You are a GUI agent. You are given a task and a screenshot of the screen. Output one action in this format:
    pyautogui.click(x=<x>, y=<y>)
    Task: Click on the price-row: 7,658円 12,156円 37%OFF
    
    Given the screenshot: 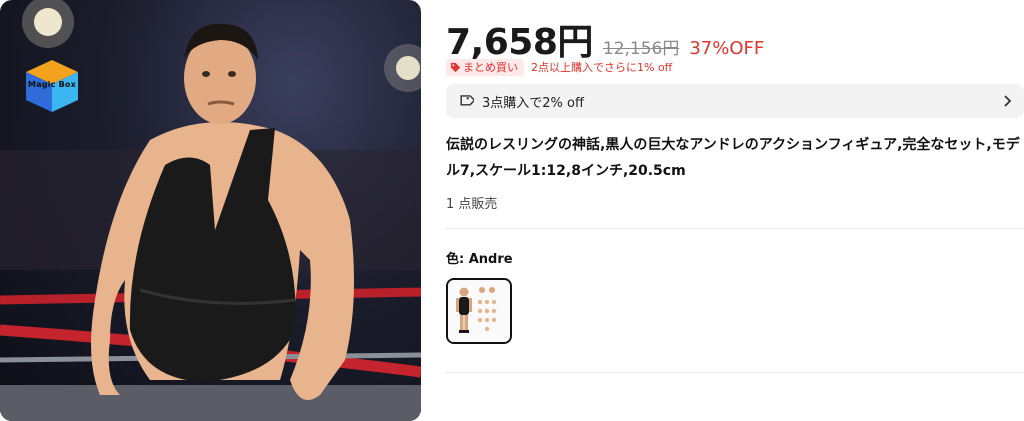 What is the action you would take?
    pyautogui.click(x=605, y=38)
    